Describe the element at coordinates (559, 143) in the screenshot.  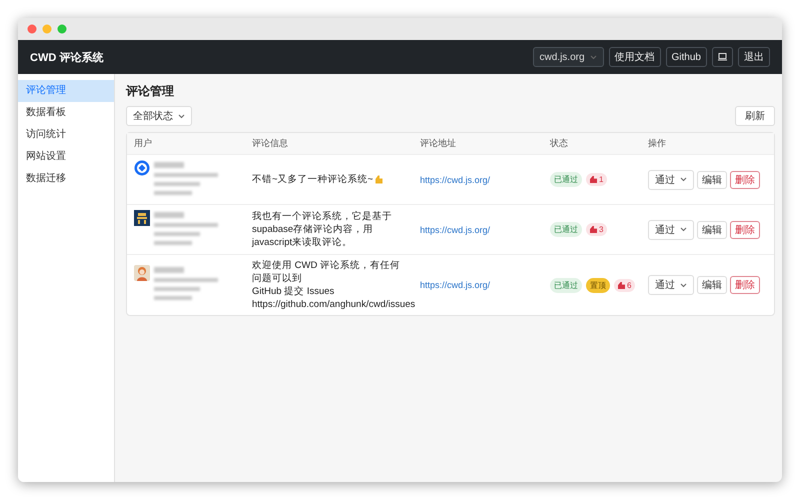
I see `column-header: 状态` at that location.